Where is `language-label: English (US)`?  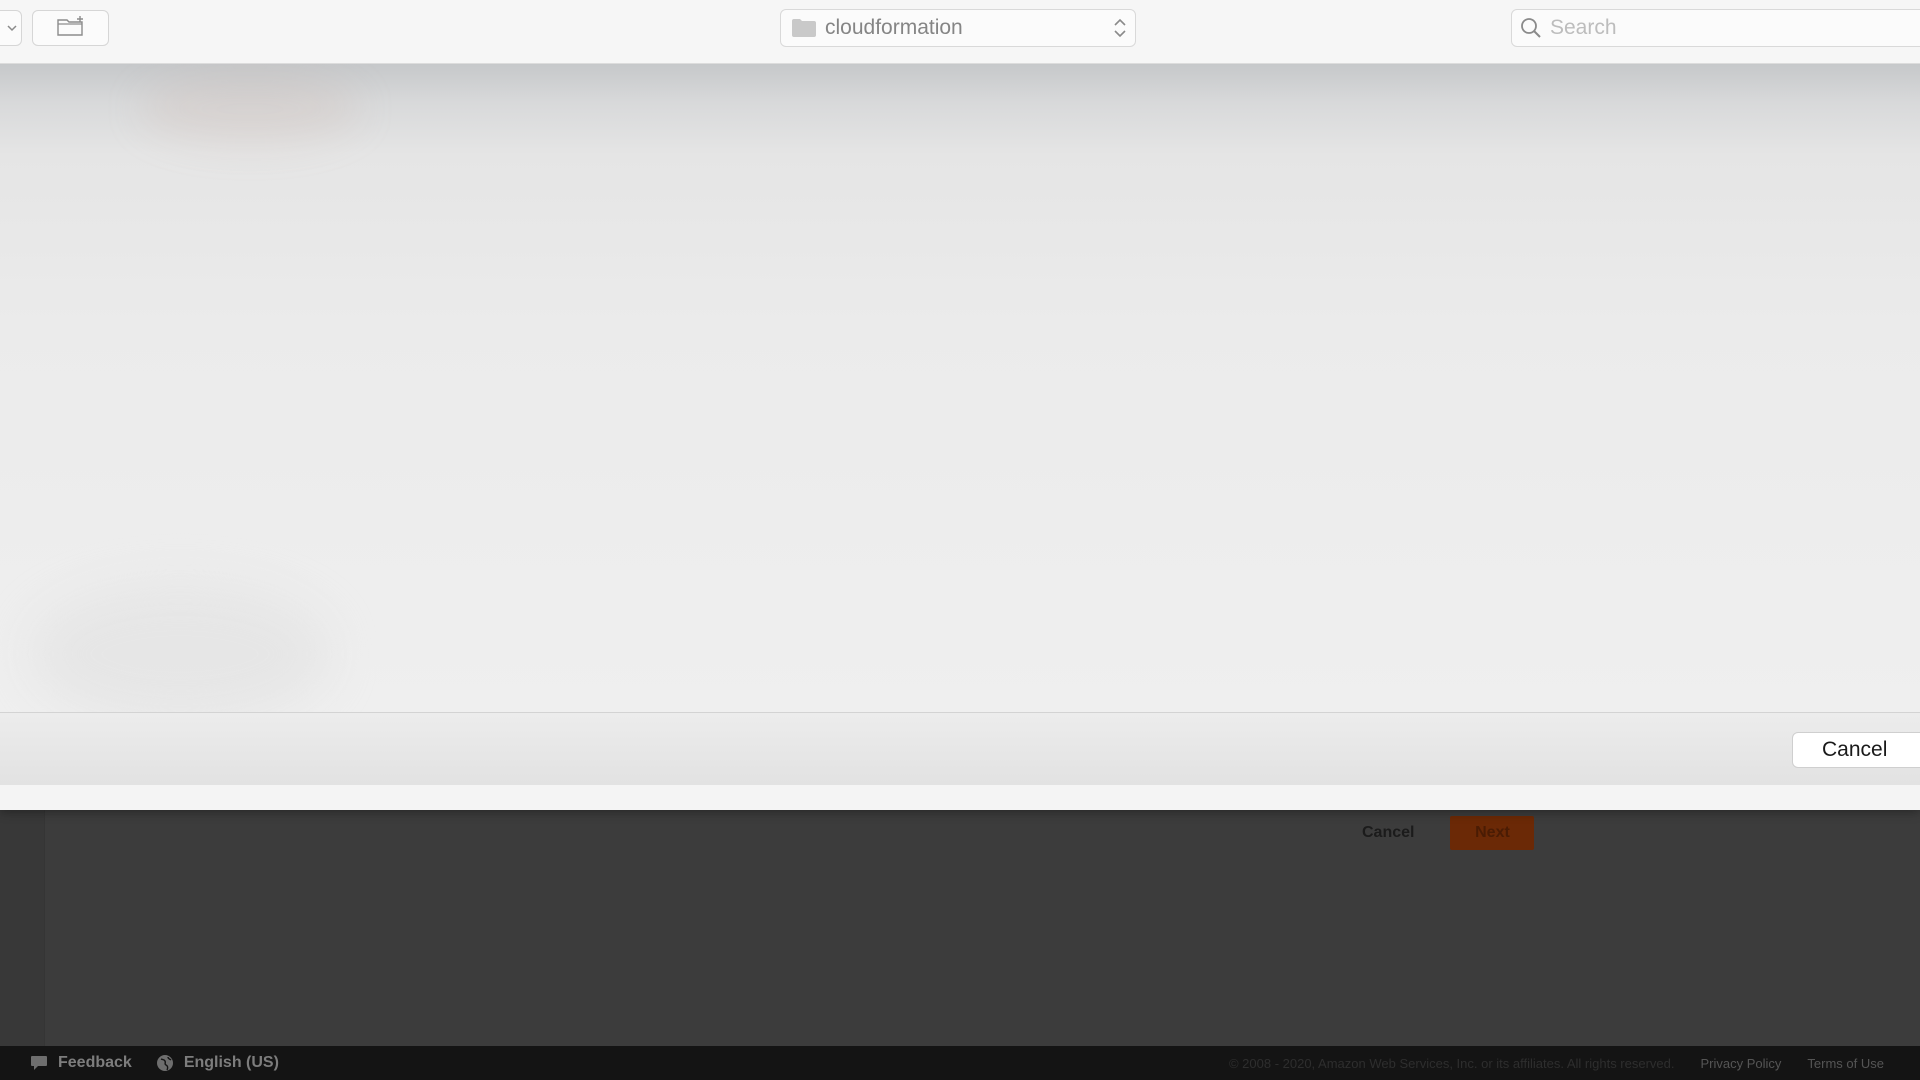 language-label: English (US) is located at coordinates (231, 1062).